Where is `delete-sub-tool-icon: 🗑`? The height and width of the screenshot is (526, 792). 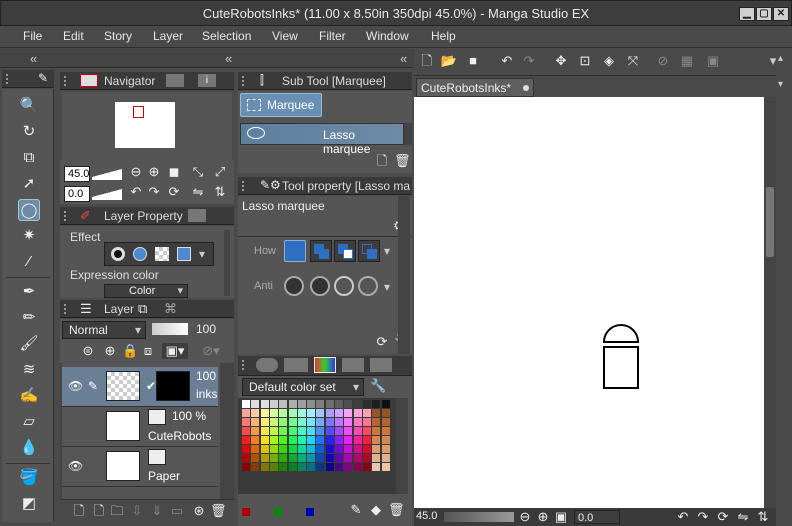 delete-sub-tool-icon: 🗑 is located at coordinates (402, 161).